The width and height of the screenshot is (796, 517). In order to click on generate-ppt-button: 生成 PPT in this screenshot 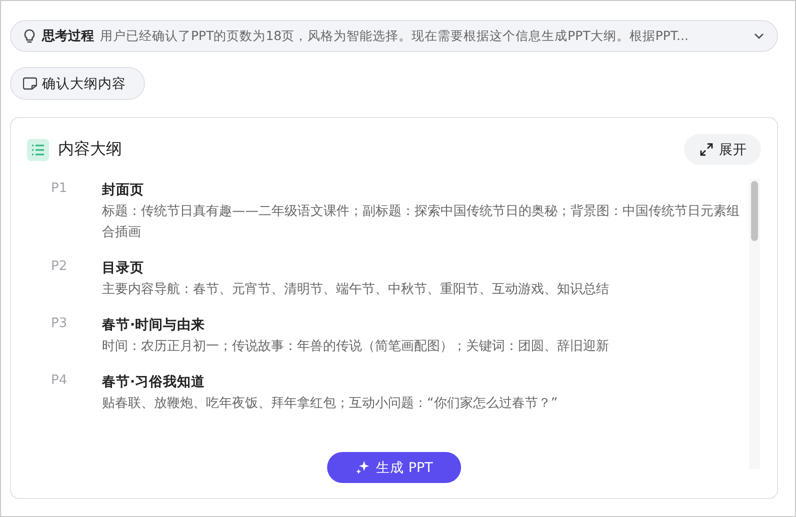, I will do `click(394, 467)`.